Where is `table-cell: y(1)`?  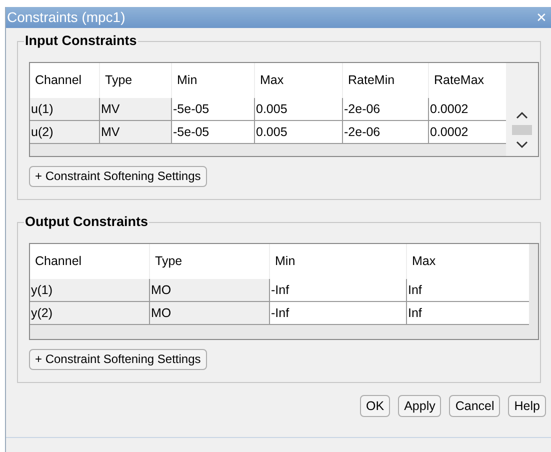
table-cell: y(1) is located at coordinates (90, 290).